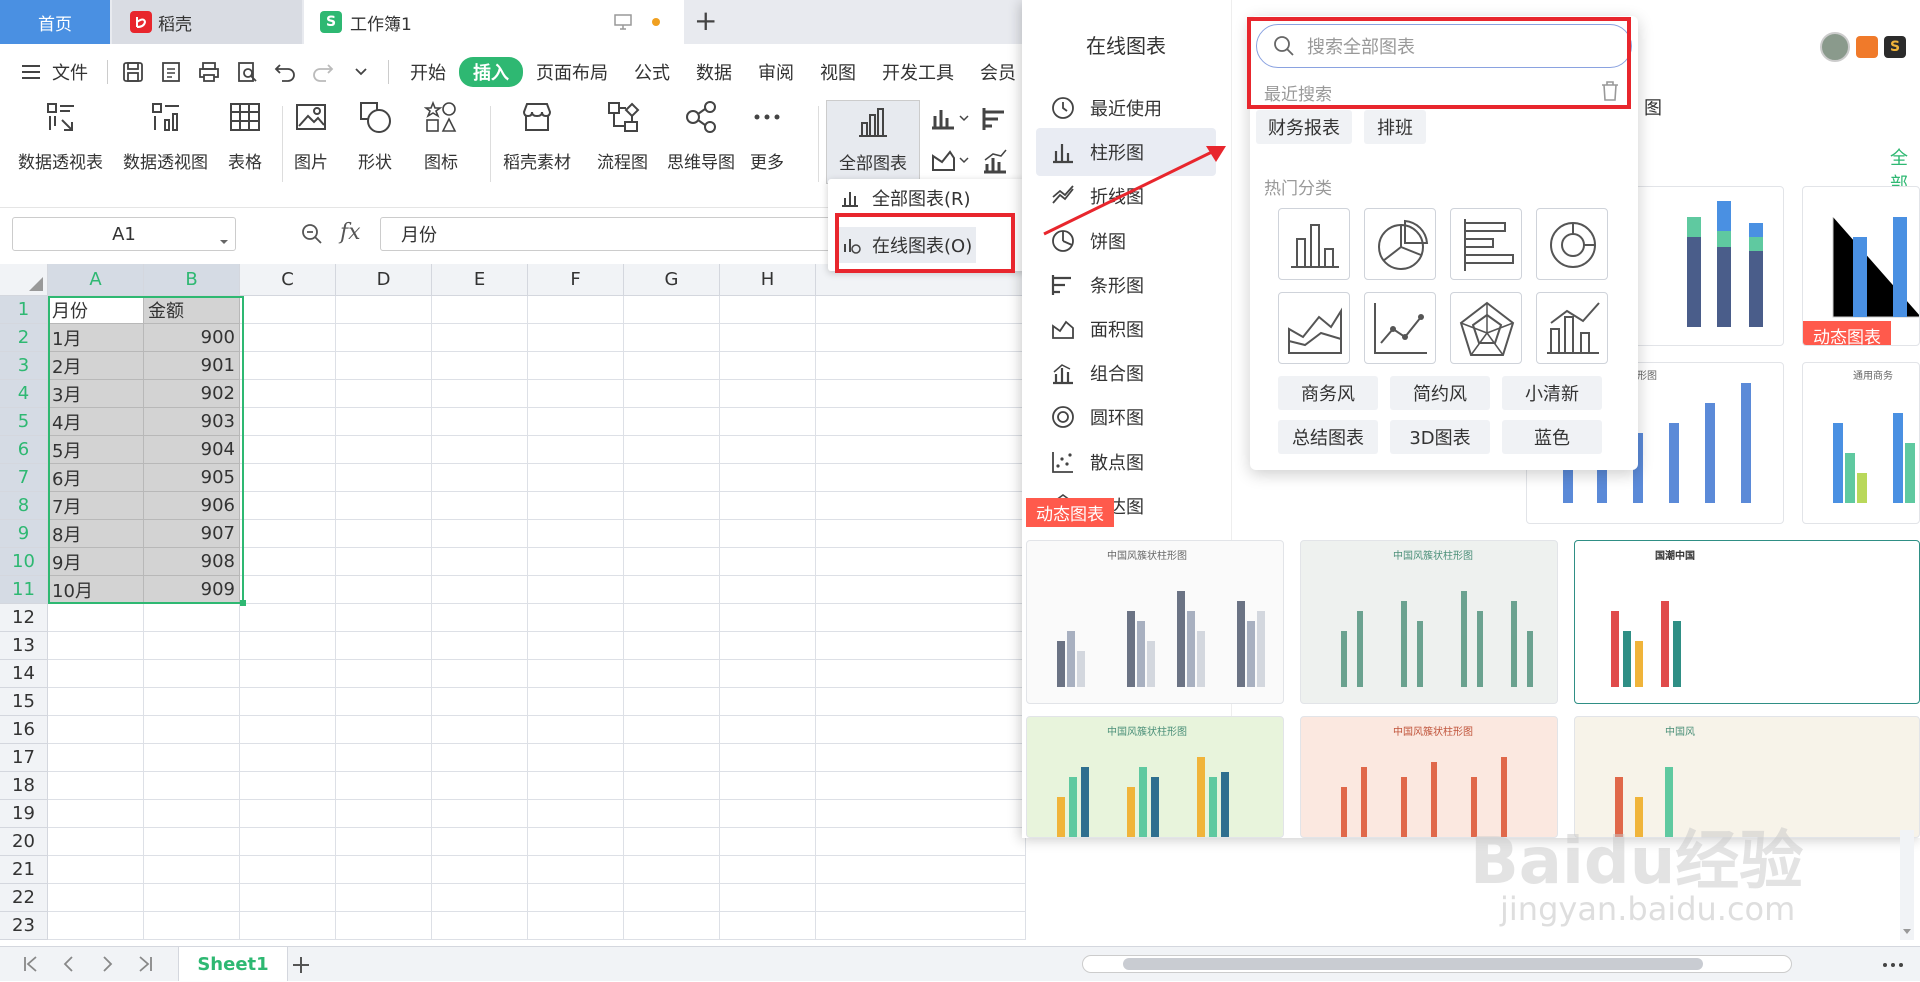 This screenshot has width=1920, height=982. Describe the element at coordinates (209, 72) in the screenshot. I see `print-icon` at that location.